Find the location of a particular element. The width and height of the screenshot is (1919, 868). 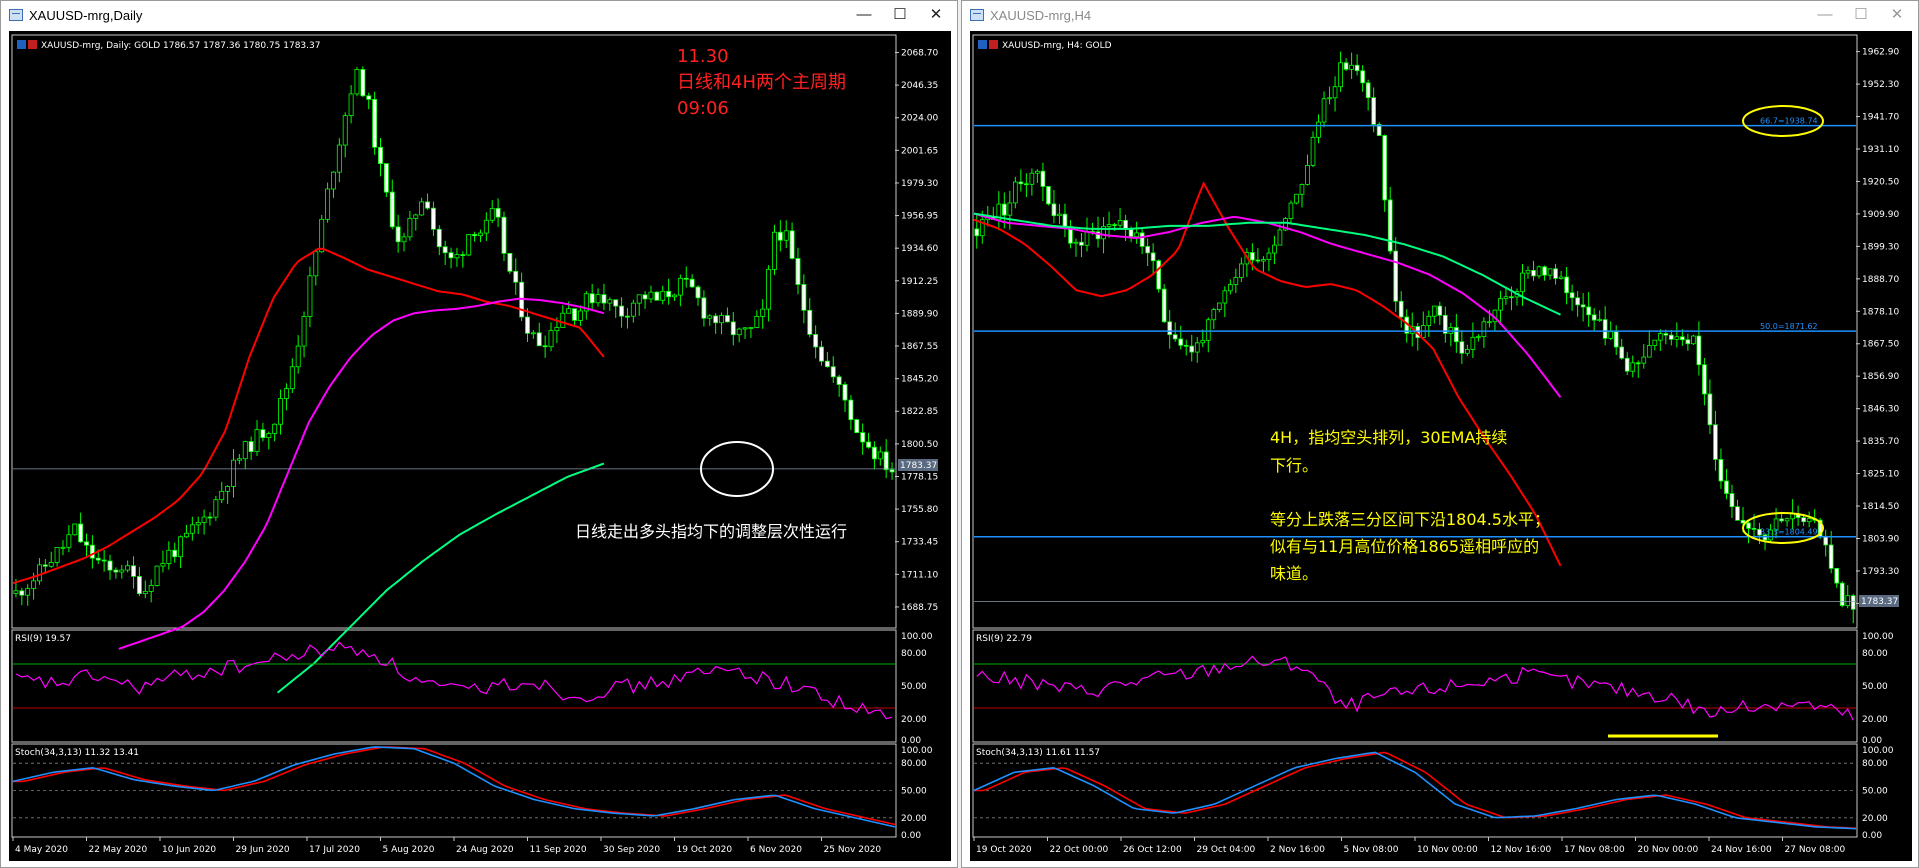

y-tick-label: 2001.65 is located at coordinates (919, 151).